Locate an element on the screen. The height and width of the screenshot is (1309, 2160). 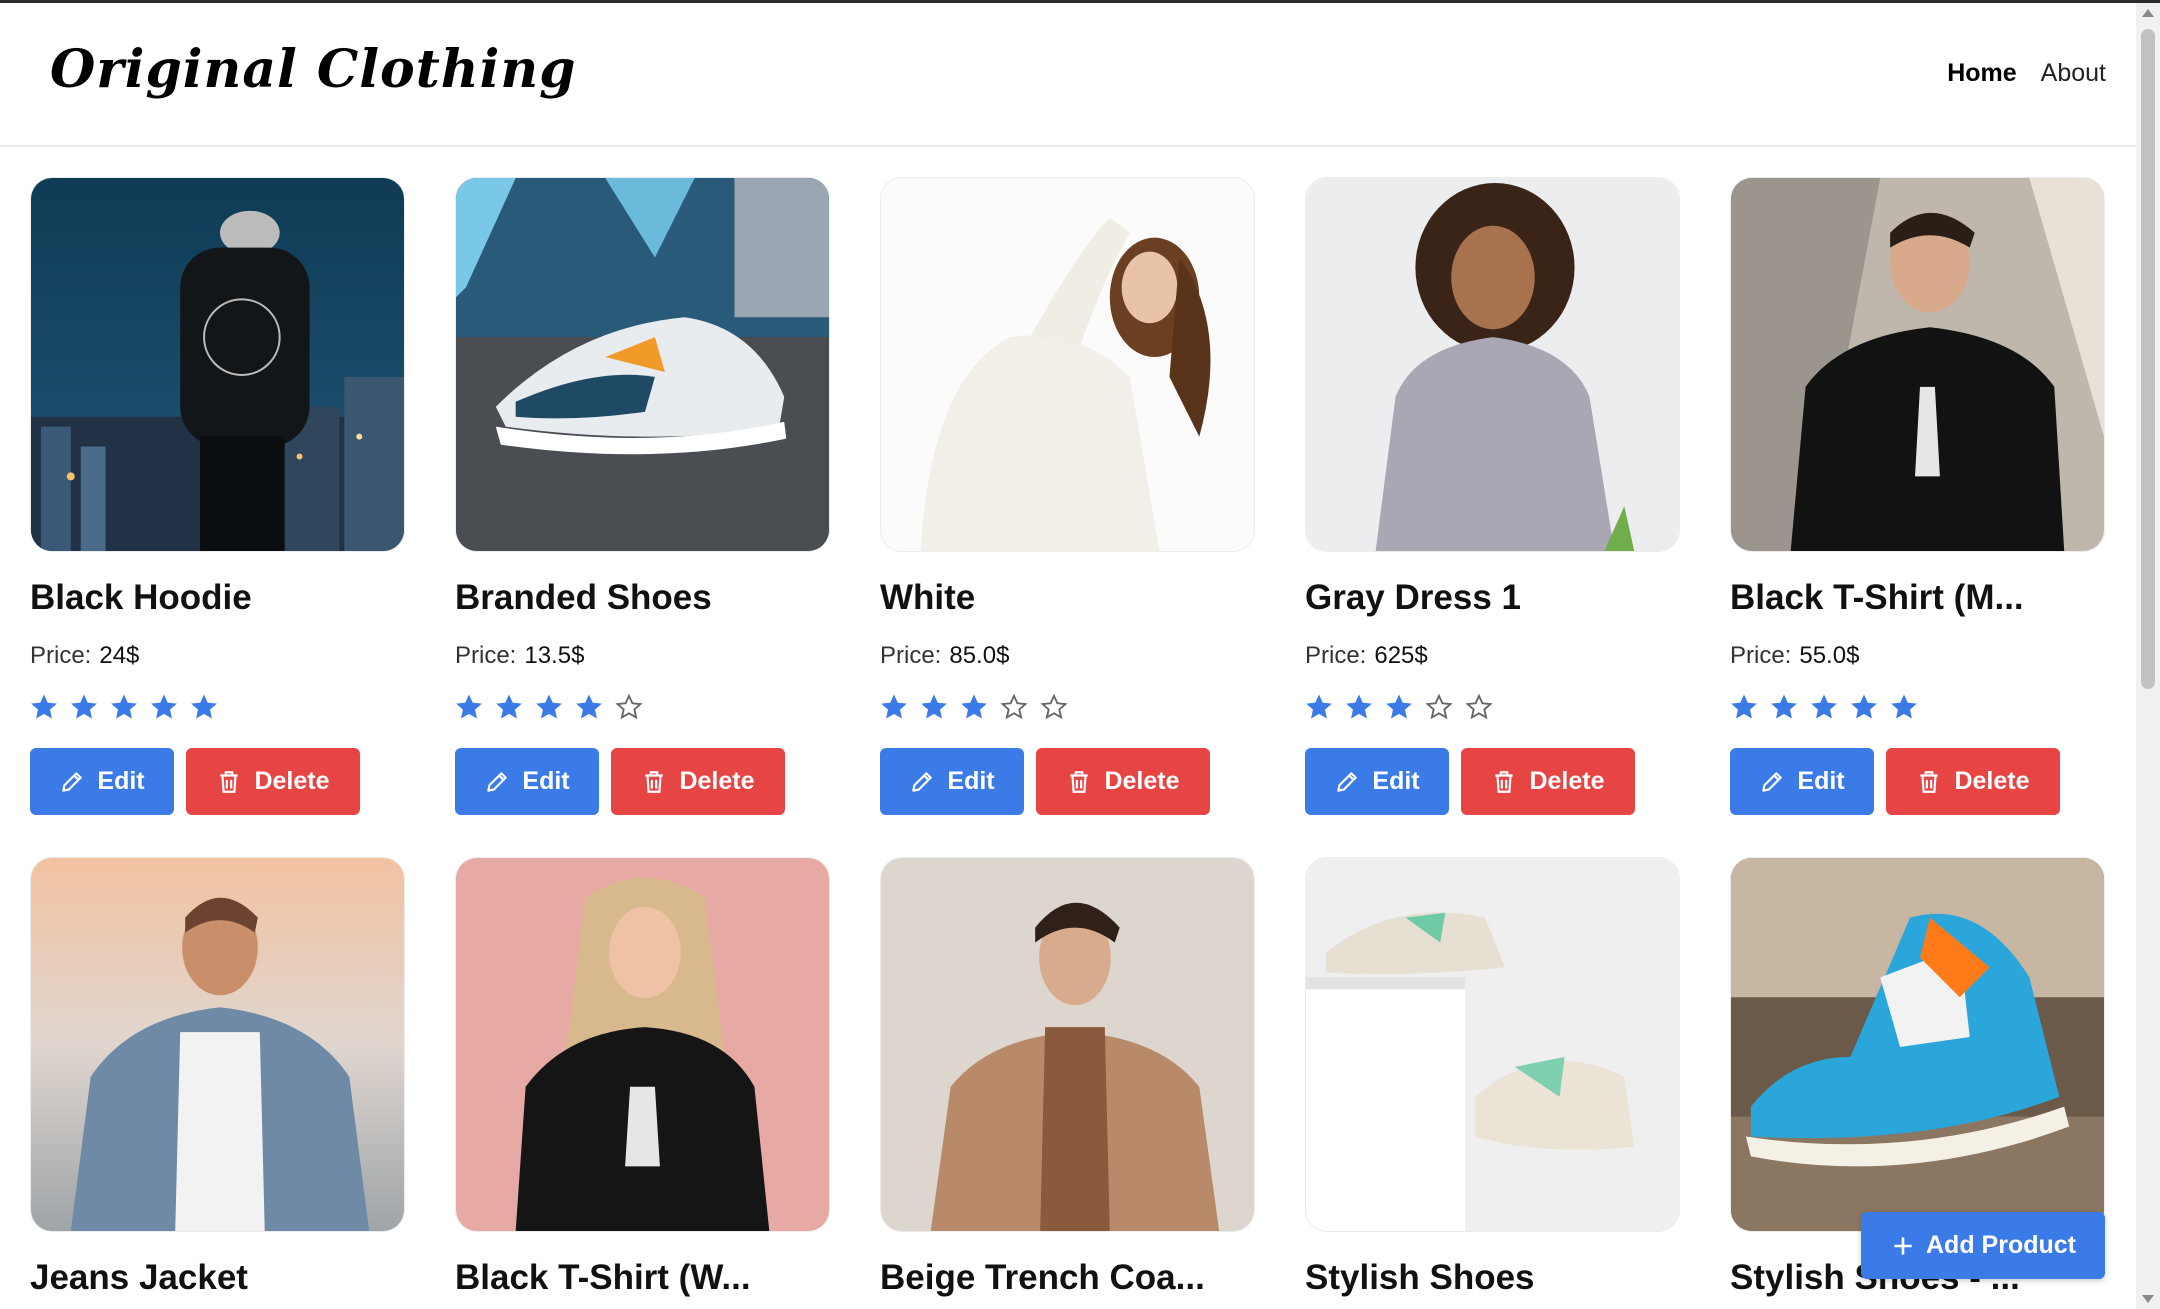
product-image-stylish-shoes is located at coordinates (1492, 1044).